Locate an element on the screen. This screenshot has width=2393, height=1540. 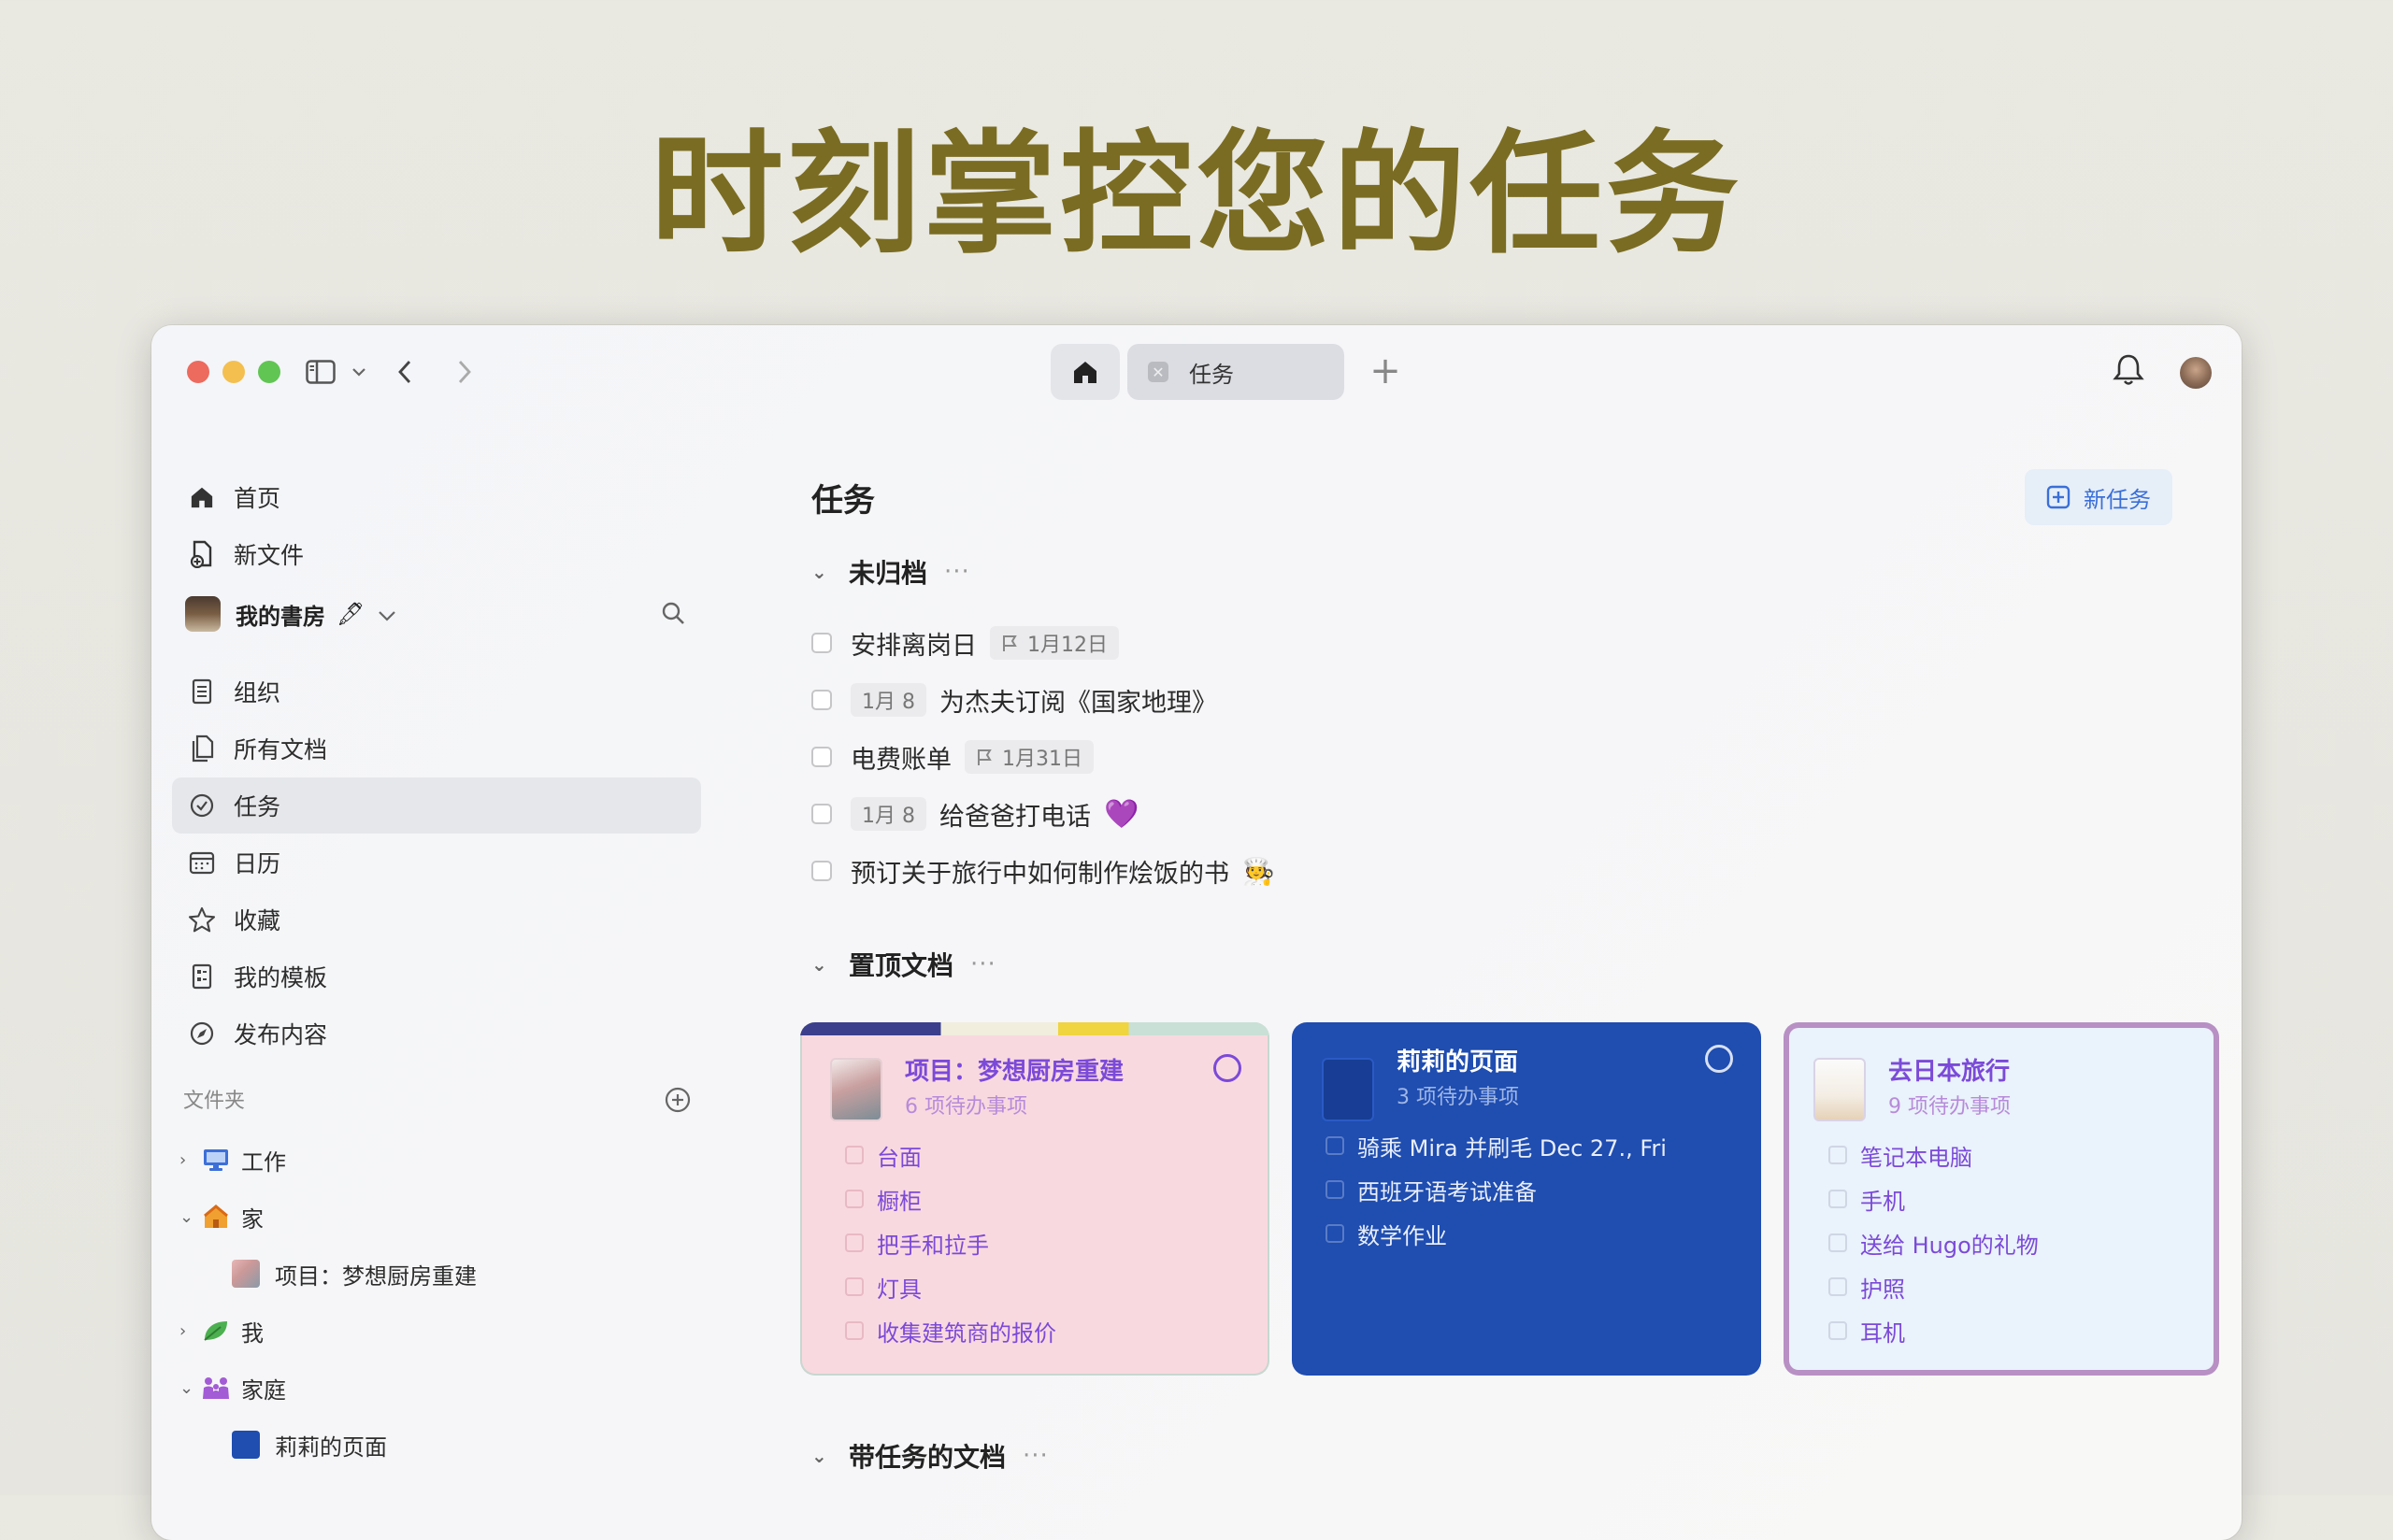
card-todo-item: 送给 Hugo的礼物 is located at coordinates (1934, 1243).